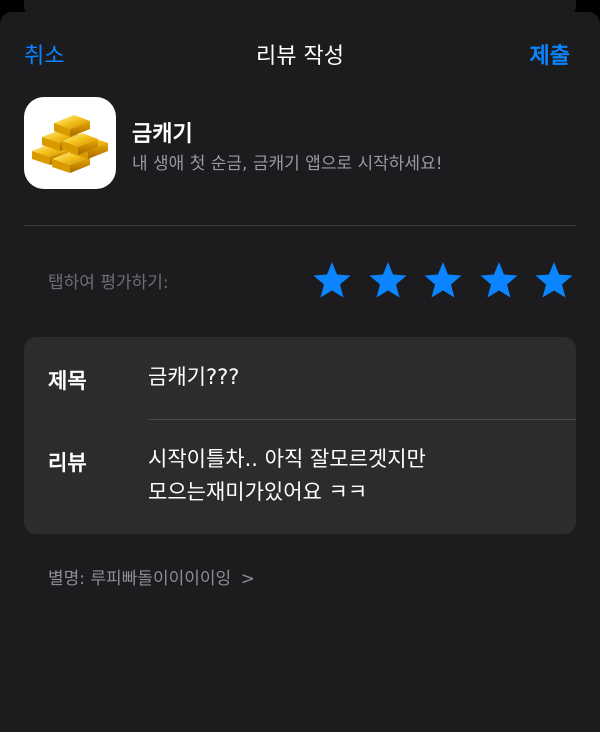  I want to click on chevron-right-icon: >, so click(247, 579).